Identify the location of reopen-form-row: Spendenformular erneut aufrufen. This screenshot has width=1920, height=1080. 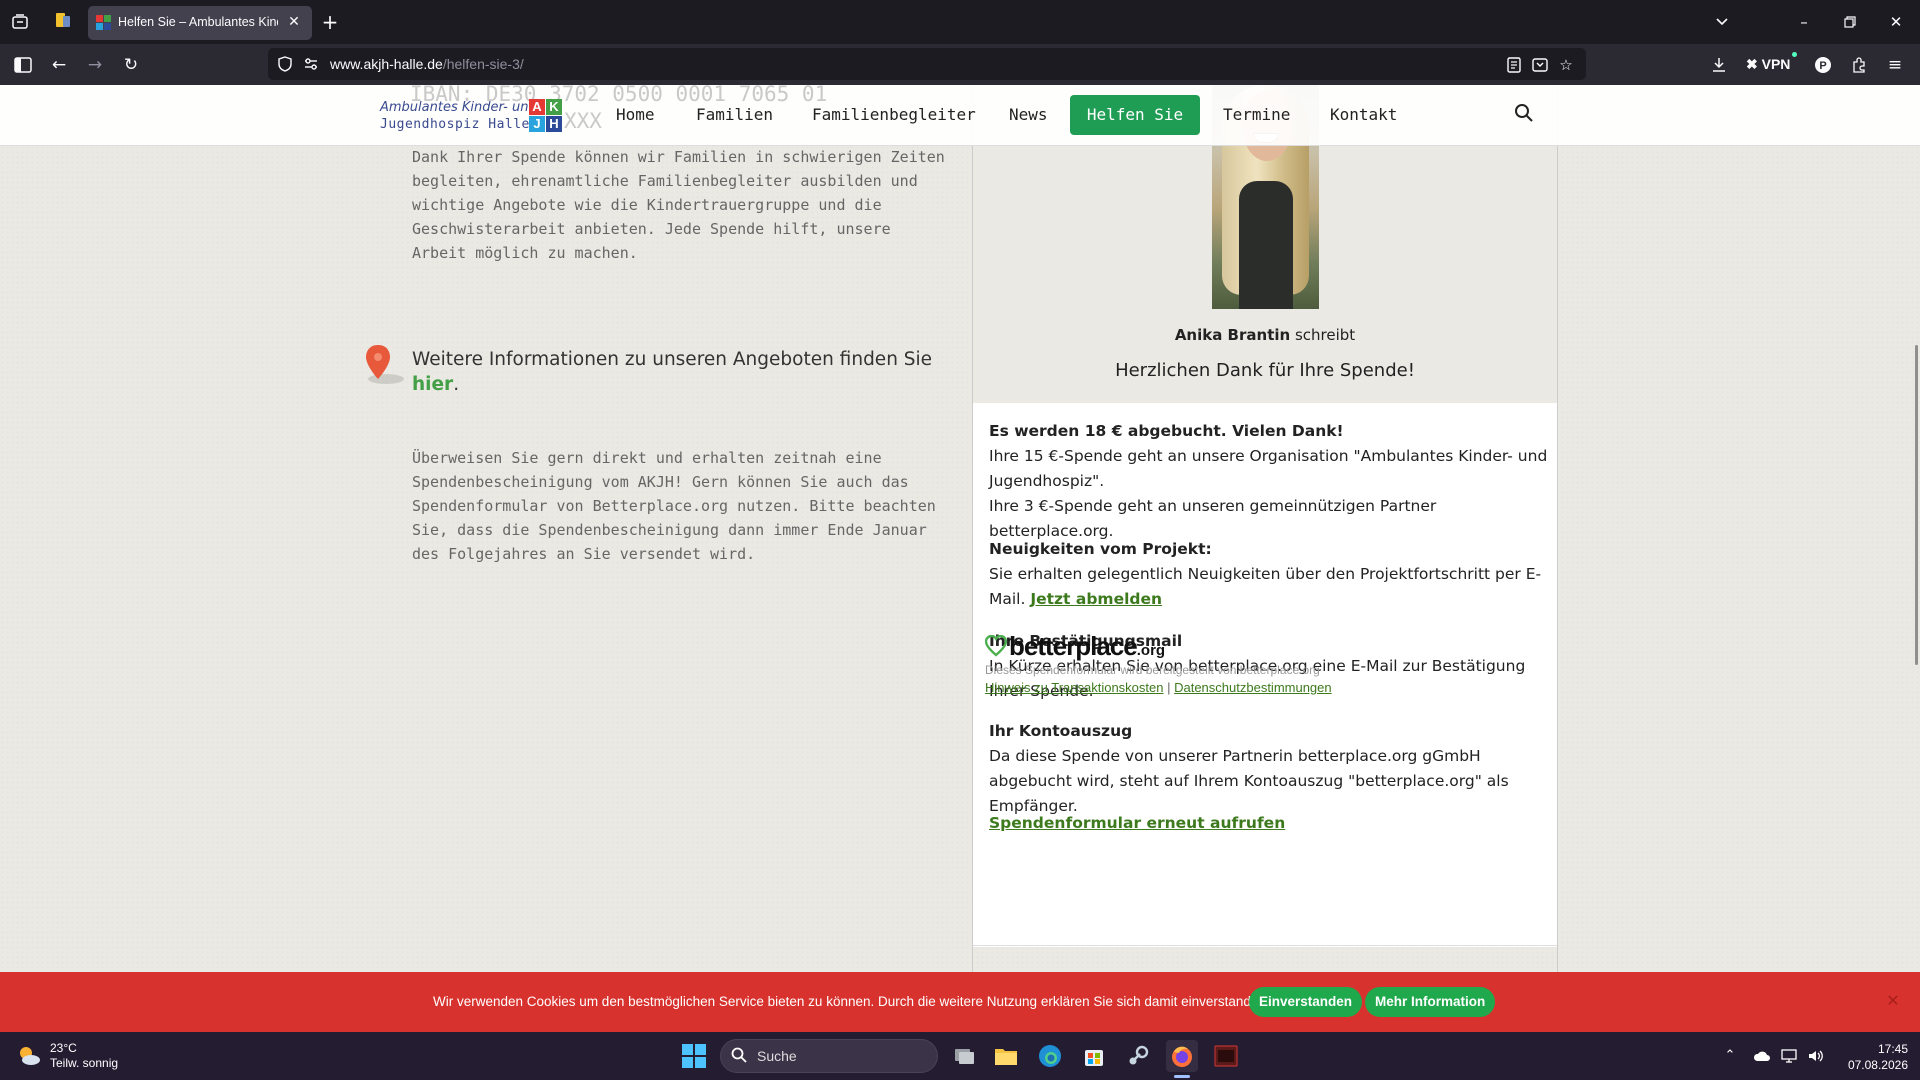
(1269, 823).